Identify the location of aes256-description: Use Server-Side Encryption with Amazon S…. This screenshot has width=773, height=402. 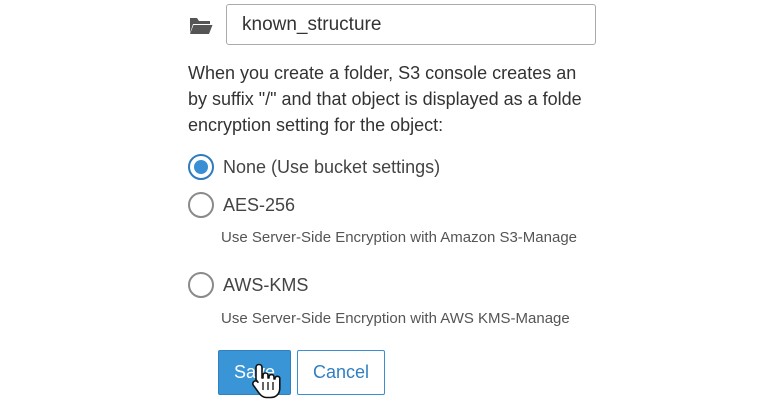
(399, 237).